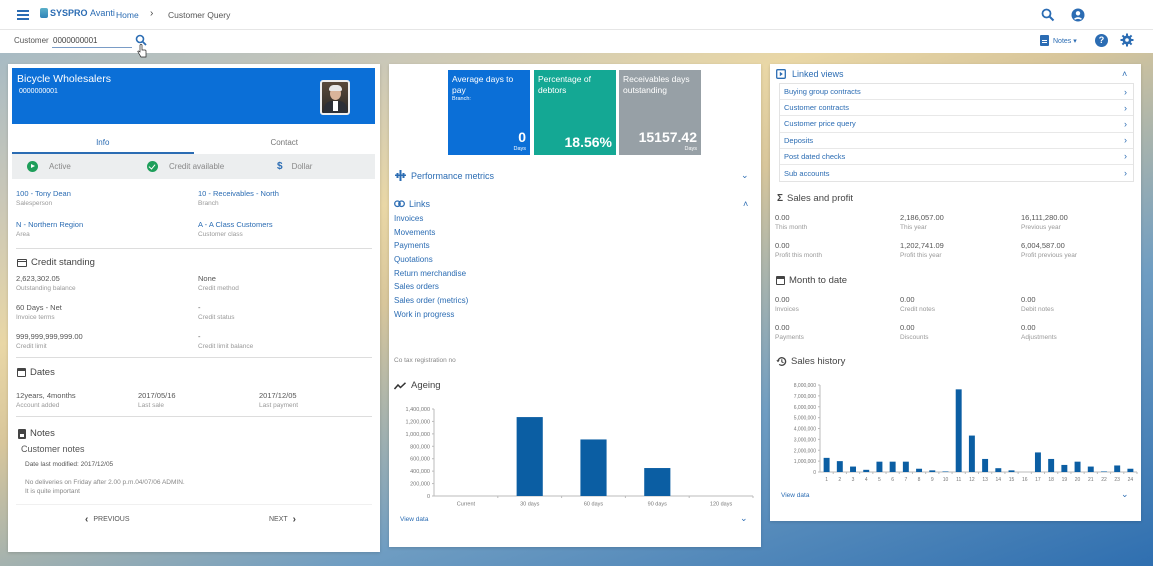 This screenshot has height=566, width=1153. I want to click on x-tick-label: 6, so click(892, 480).